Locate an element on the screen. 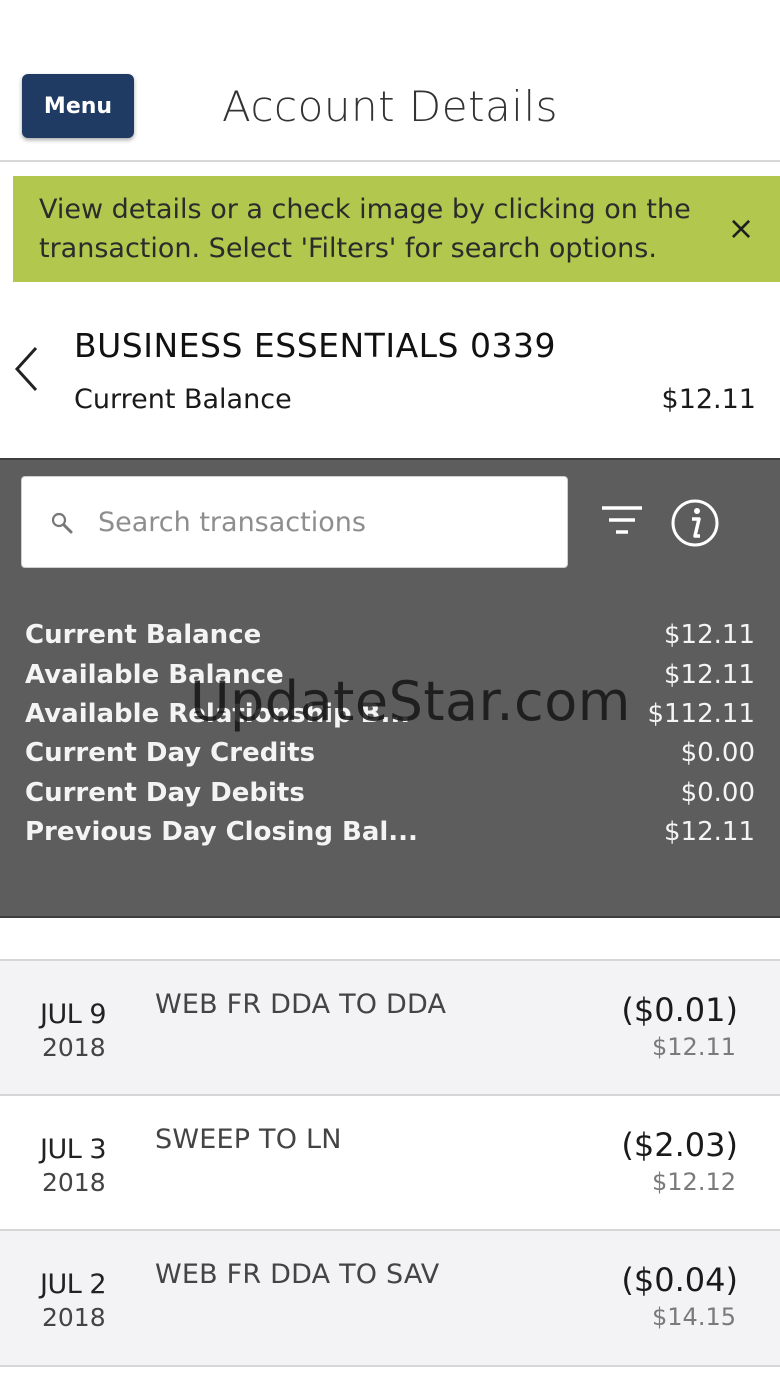  transaction-running-balance: $14.15 is located at coordinates (694, 1317).